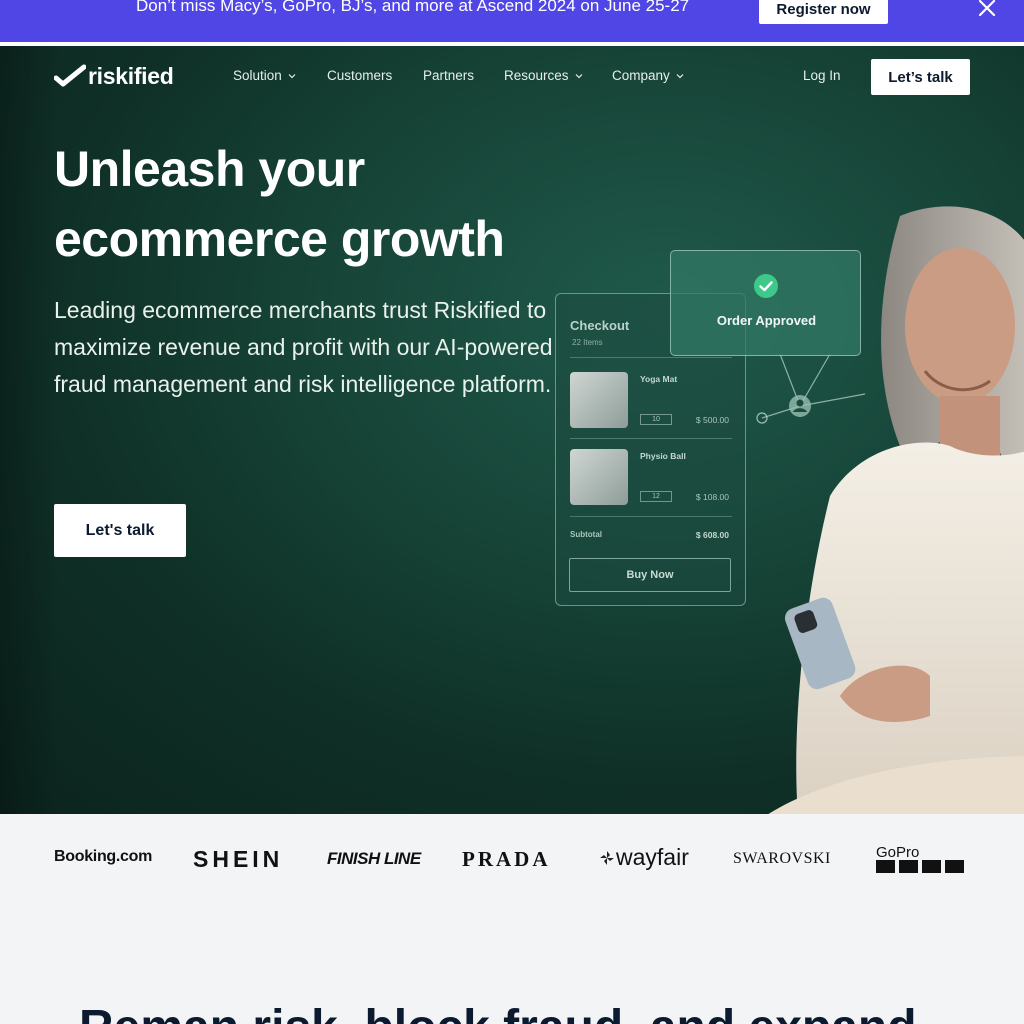 This screenshot has width=1024, height=1024. I want to click on buy-now-button: Buy Now, so click(650, 575).